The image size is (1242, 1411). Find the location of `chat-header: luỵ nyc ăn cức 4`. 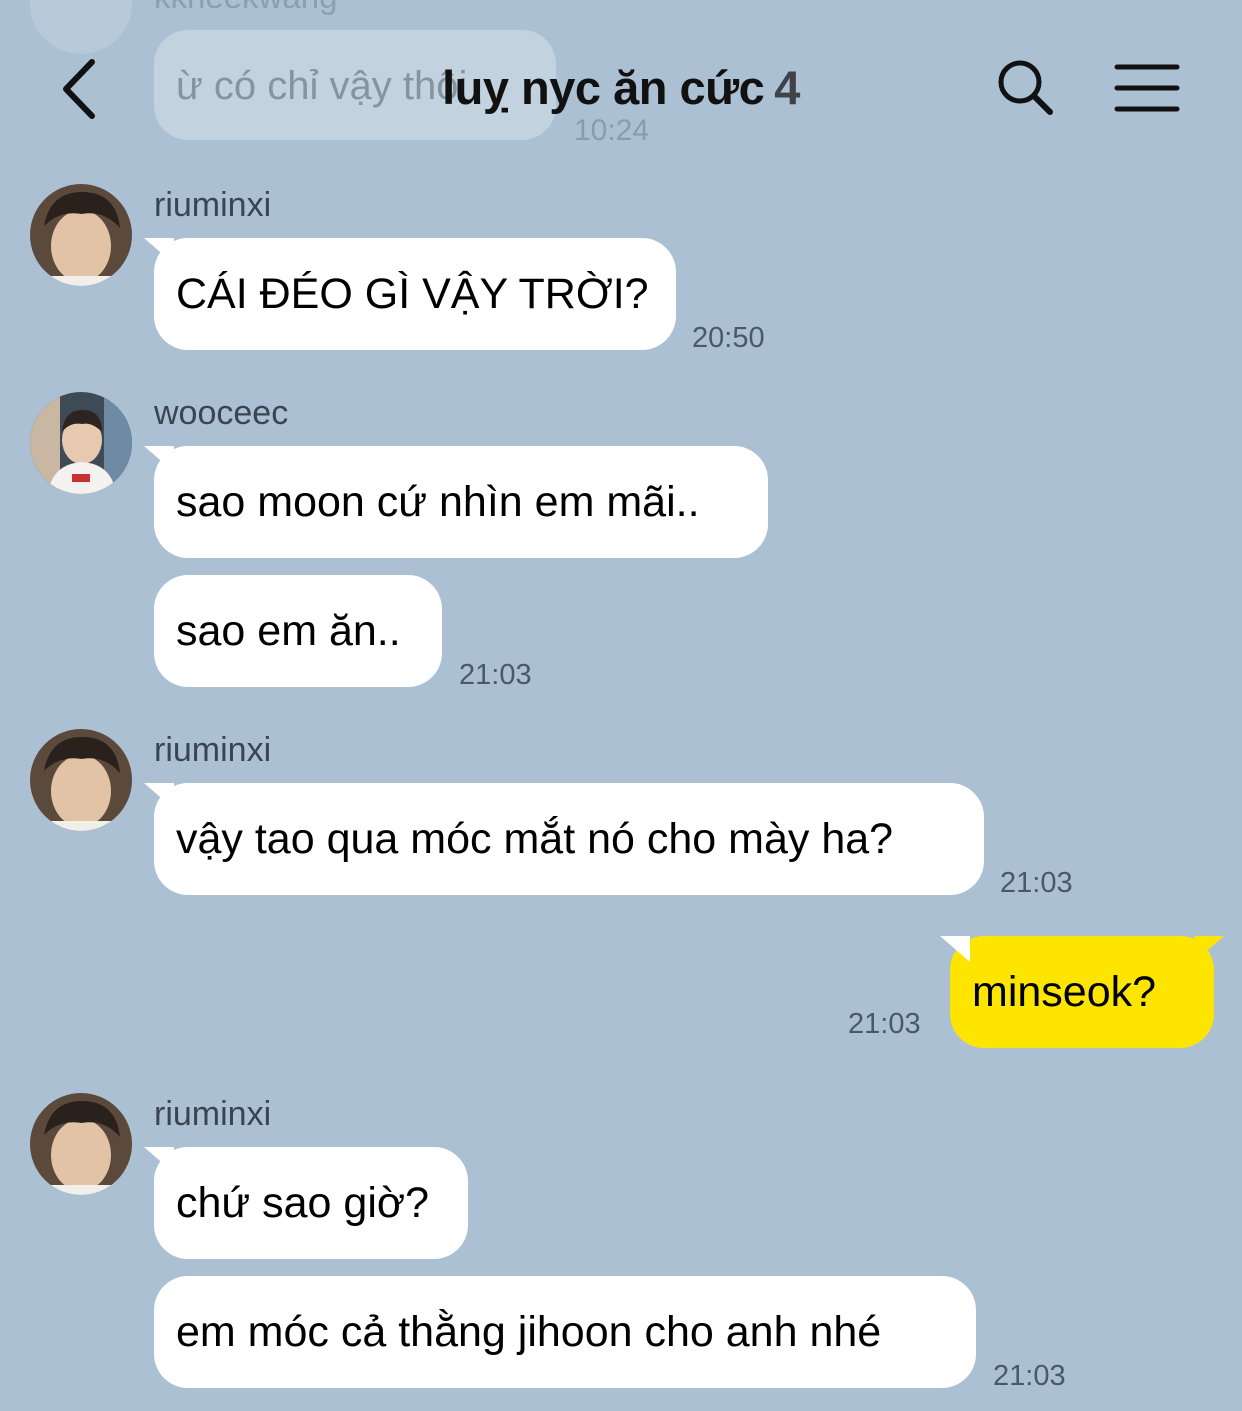

chat-header: luỵ nyc ăn cức 4 is located at coordinates (621, 90).